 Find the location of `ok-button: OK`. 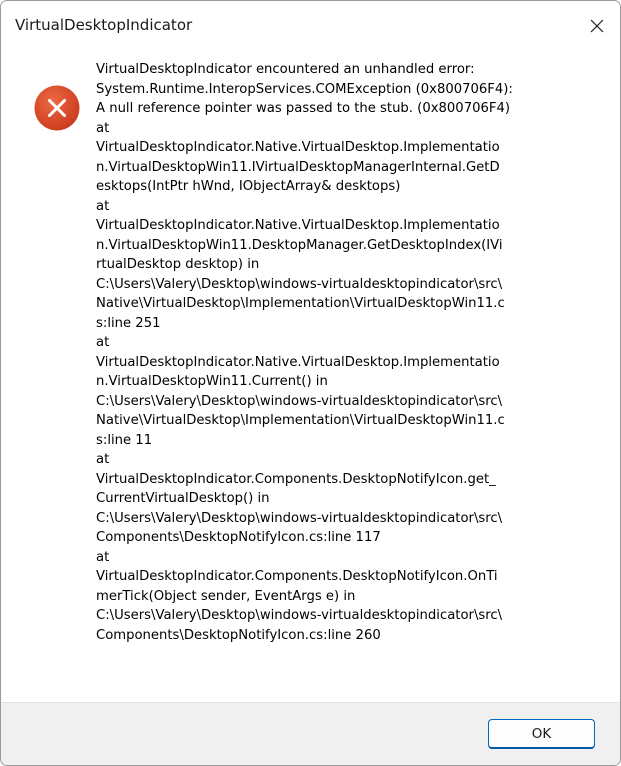

ok-button: OK is located at coordinates (541, 734).